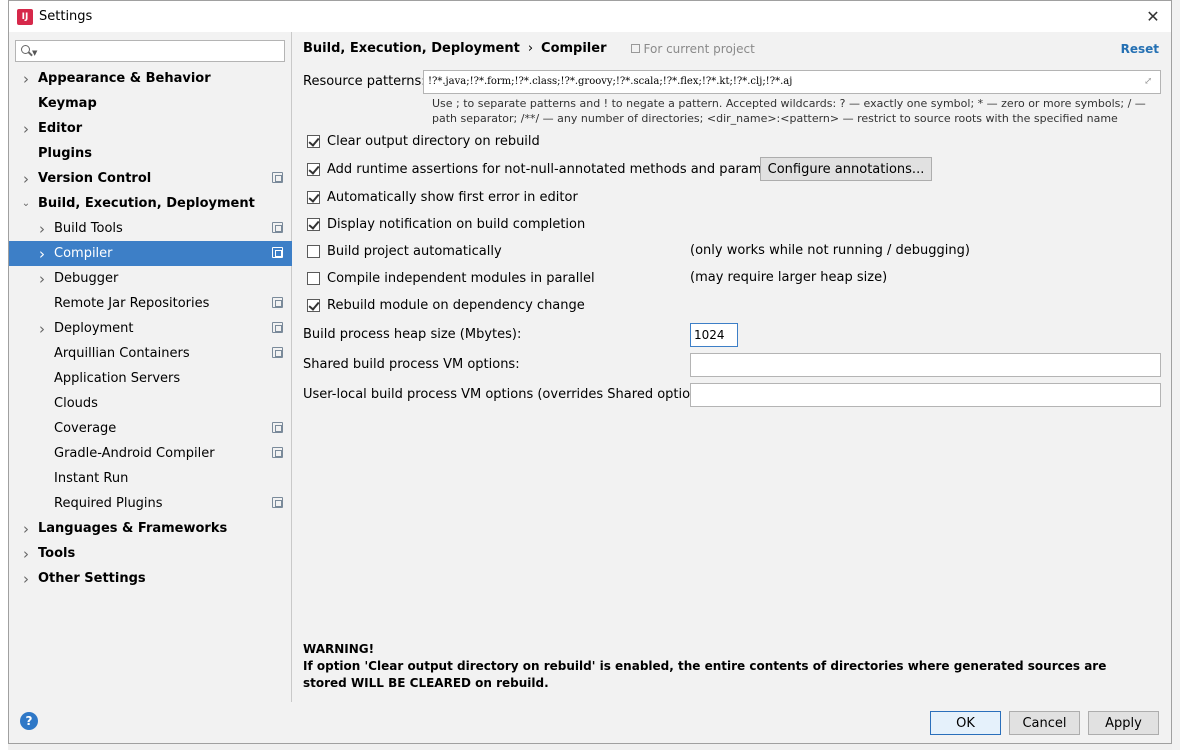 This screenshot has height=750, width=1180. I want to click on sidebar-item-label: Keymap, so click(67, 103).